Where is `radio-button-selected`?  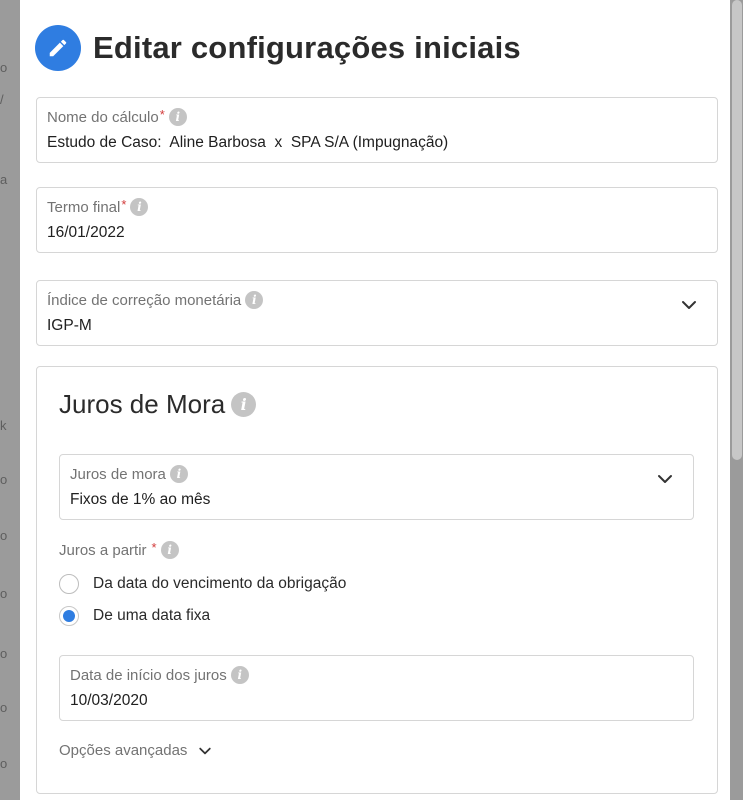
radio-button-selected is located at coordinates (69, 616).